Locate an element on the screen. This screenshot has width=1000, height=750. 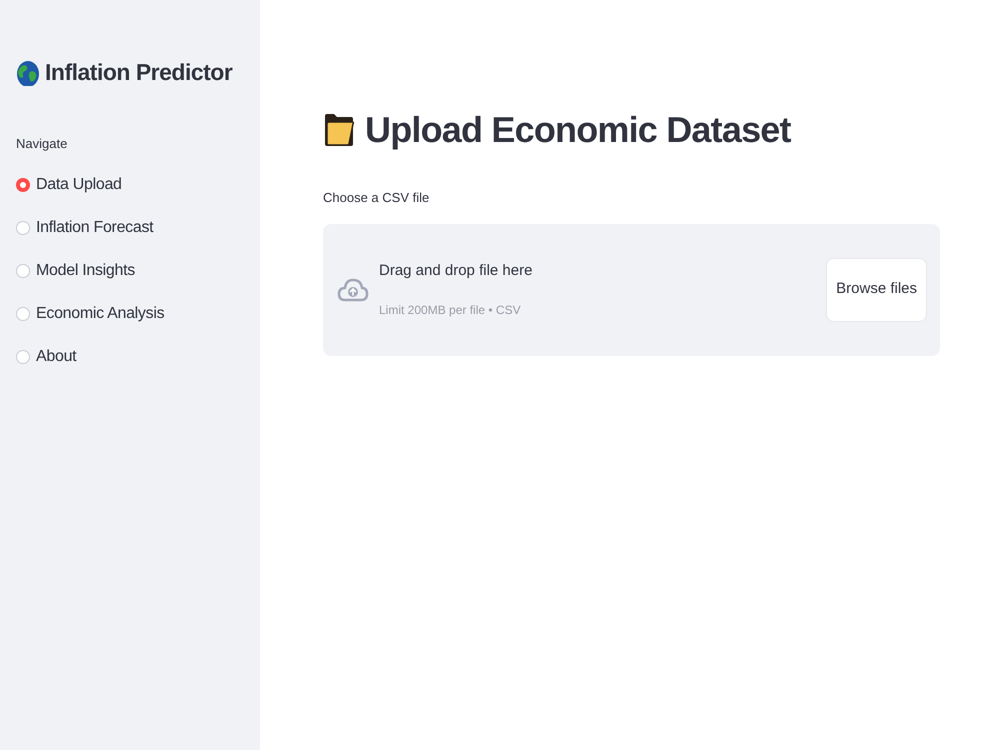
uploader-label: Choose a CSV file is located at coordinates (376, 198).